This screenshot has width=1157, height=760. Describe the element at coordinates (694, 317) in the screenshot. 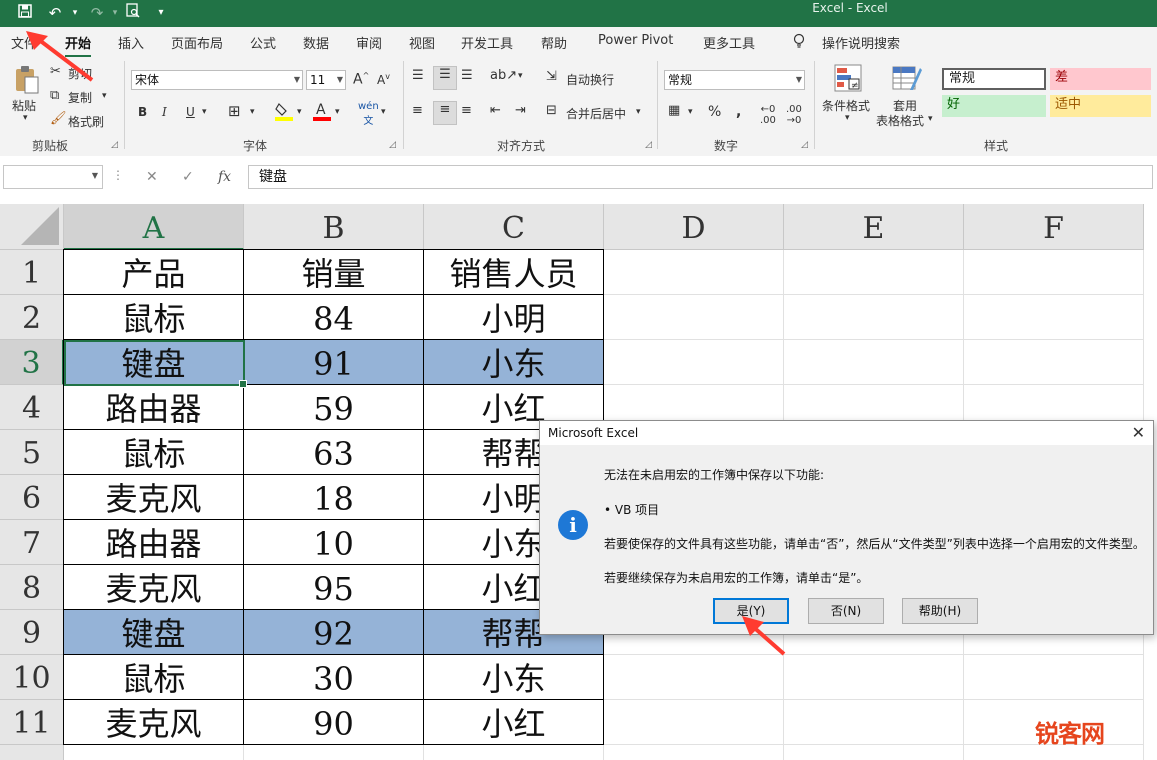

I see `cell-d2` at that location.